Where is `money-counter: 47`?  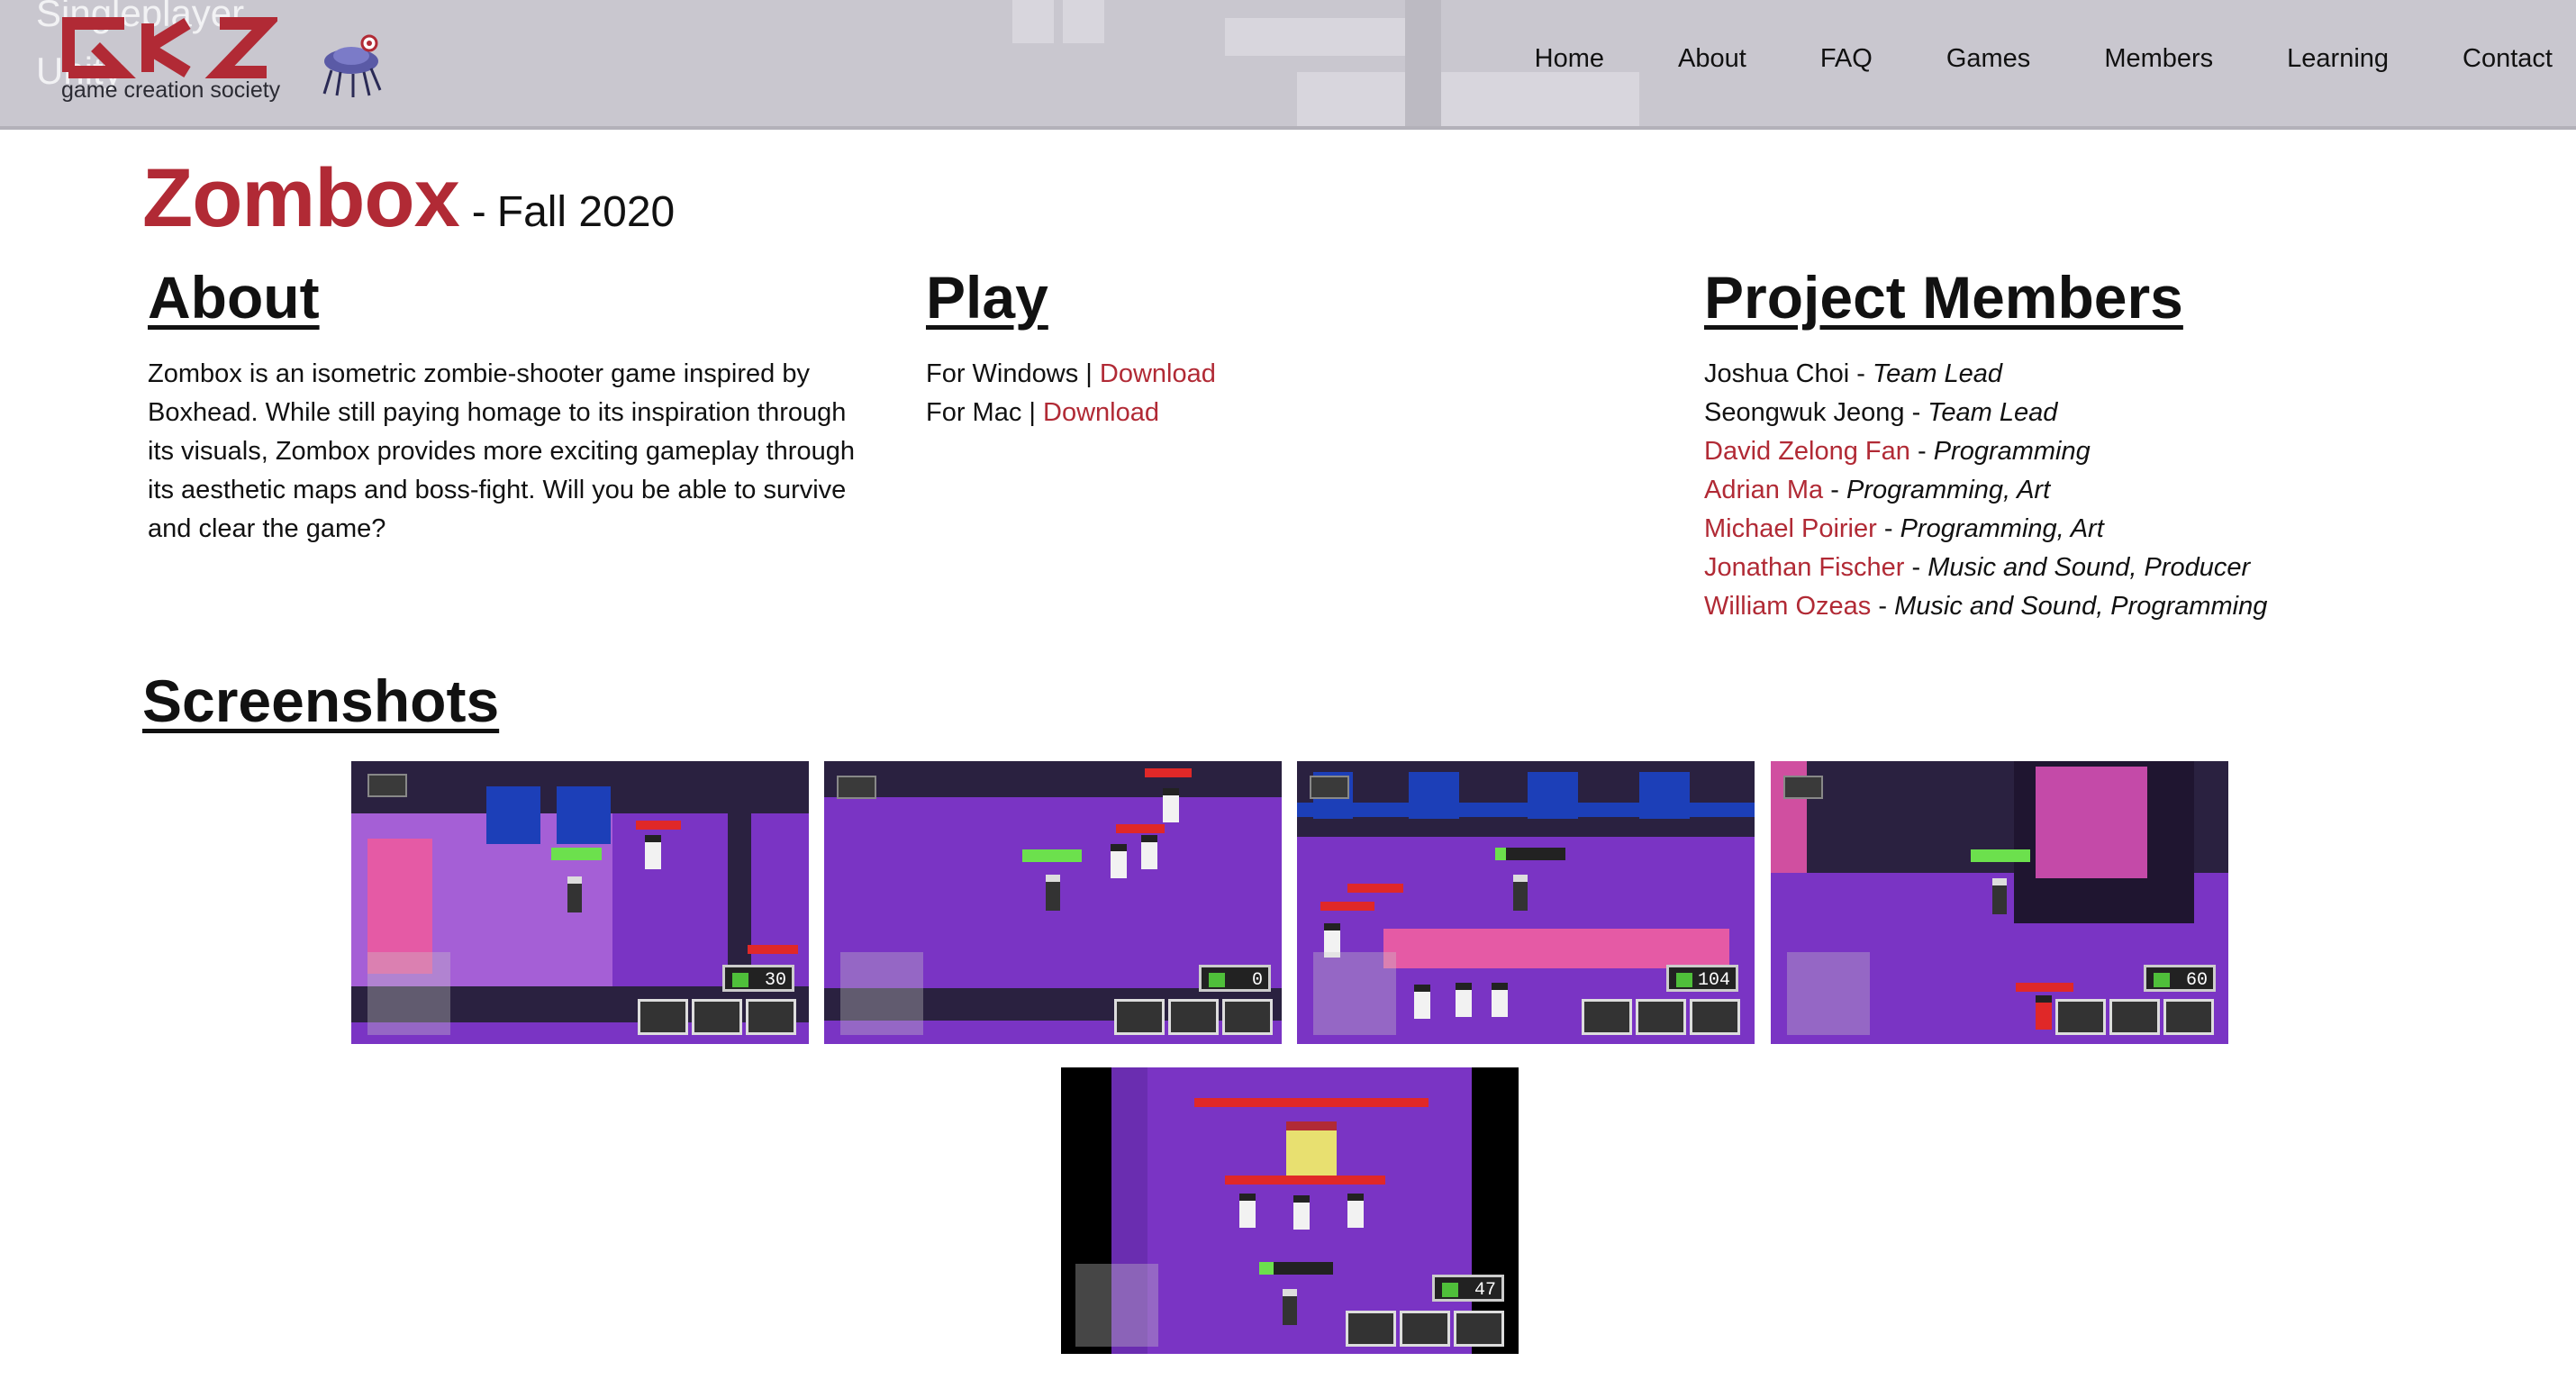
money-counter: 47 is located at coordinates (1468, 1288).